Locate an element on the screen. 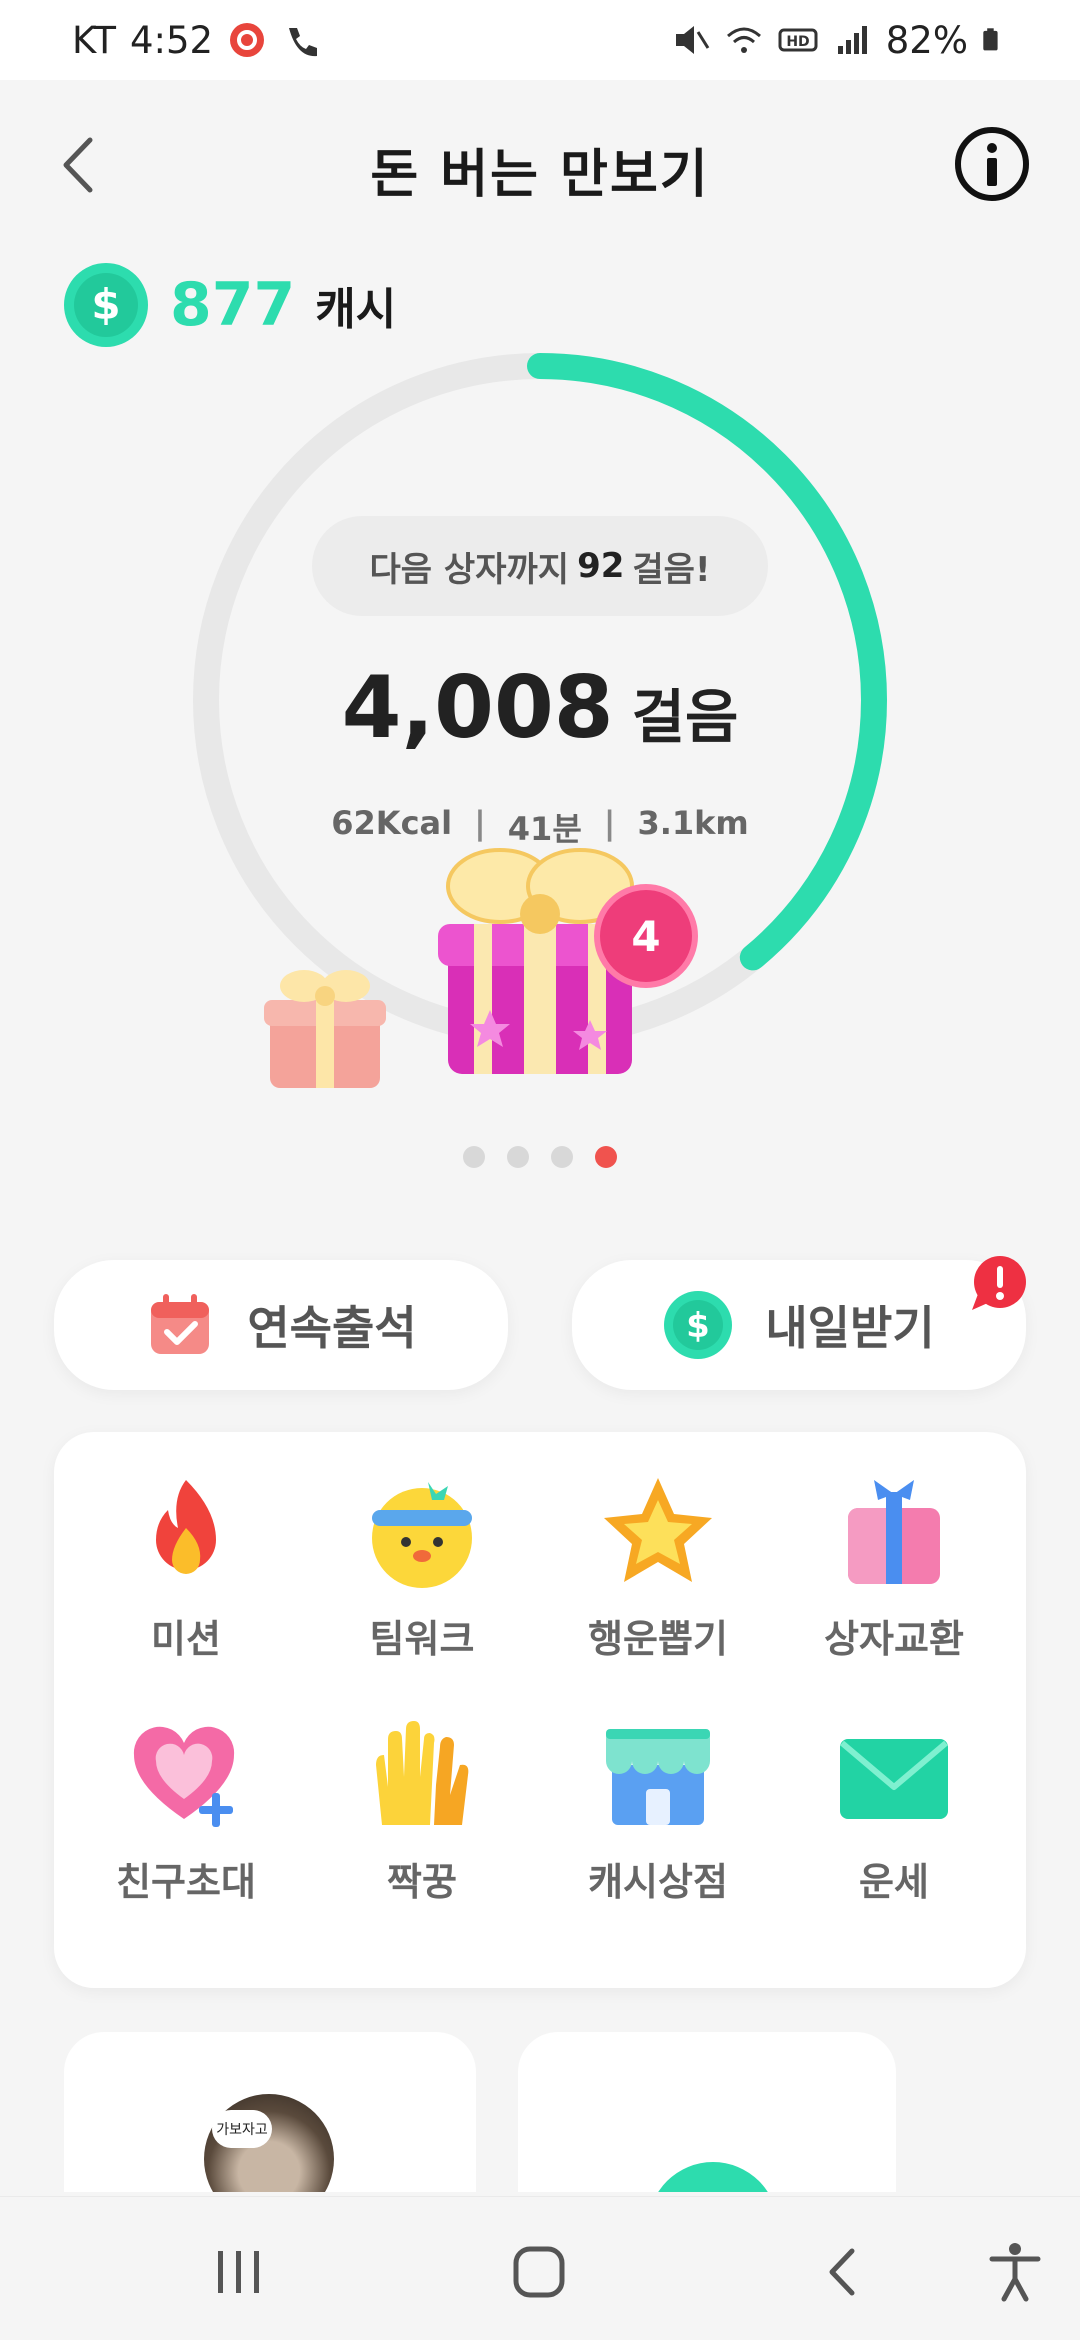 The image size is (1080, 2340). cash-store-menu-item: 캐시상점 is located at coordinates (658, 1836).